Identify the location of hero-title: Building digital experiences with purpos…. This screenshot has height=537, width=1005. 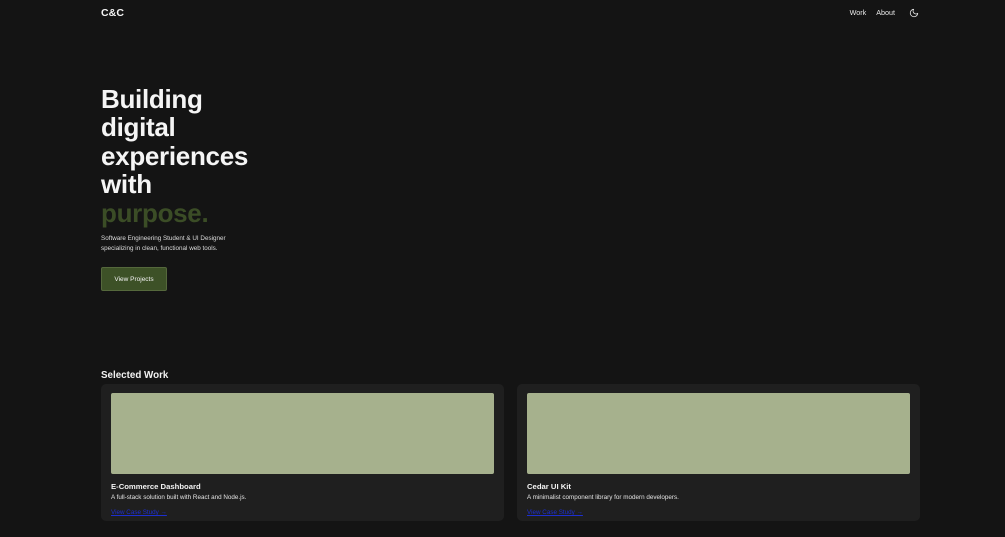
(201, 156).